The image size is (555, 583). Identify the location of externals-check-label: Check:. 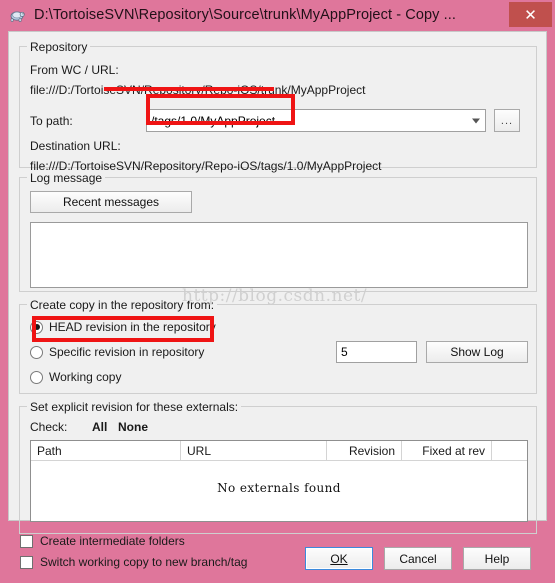
(49, 427).